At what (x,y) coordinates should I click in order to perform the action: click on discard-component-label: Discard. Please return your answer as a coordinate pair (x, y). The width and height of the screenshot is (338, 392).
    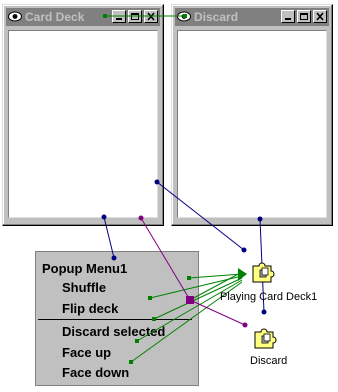
    Looking at the image, I should click on (269, 361).